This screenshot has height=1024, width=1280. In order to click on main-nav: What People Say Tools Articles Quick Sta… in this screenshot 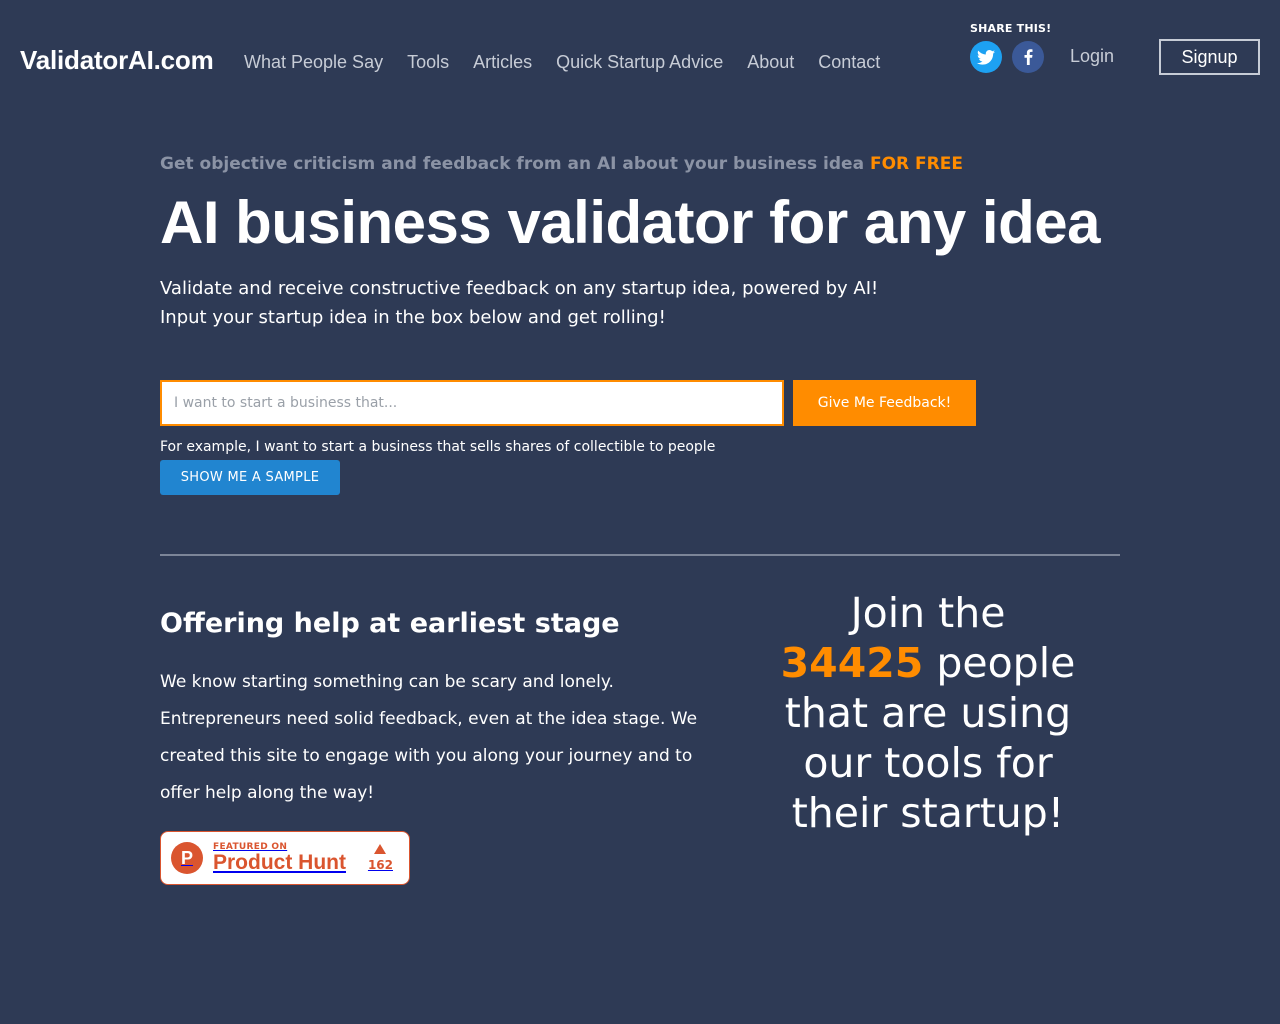, I will do `click(562, 62)`.